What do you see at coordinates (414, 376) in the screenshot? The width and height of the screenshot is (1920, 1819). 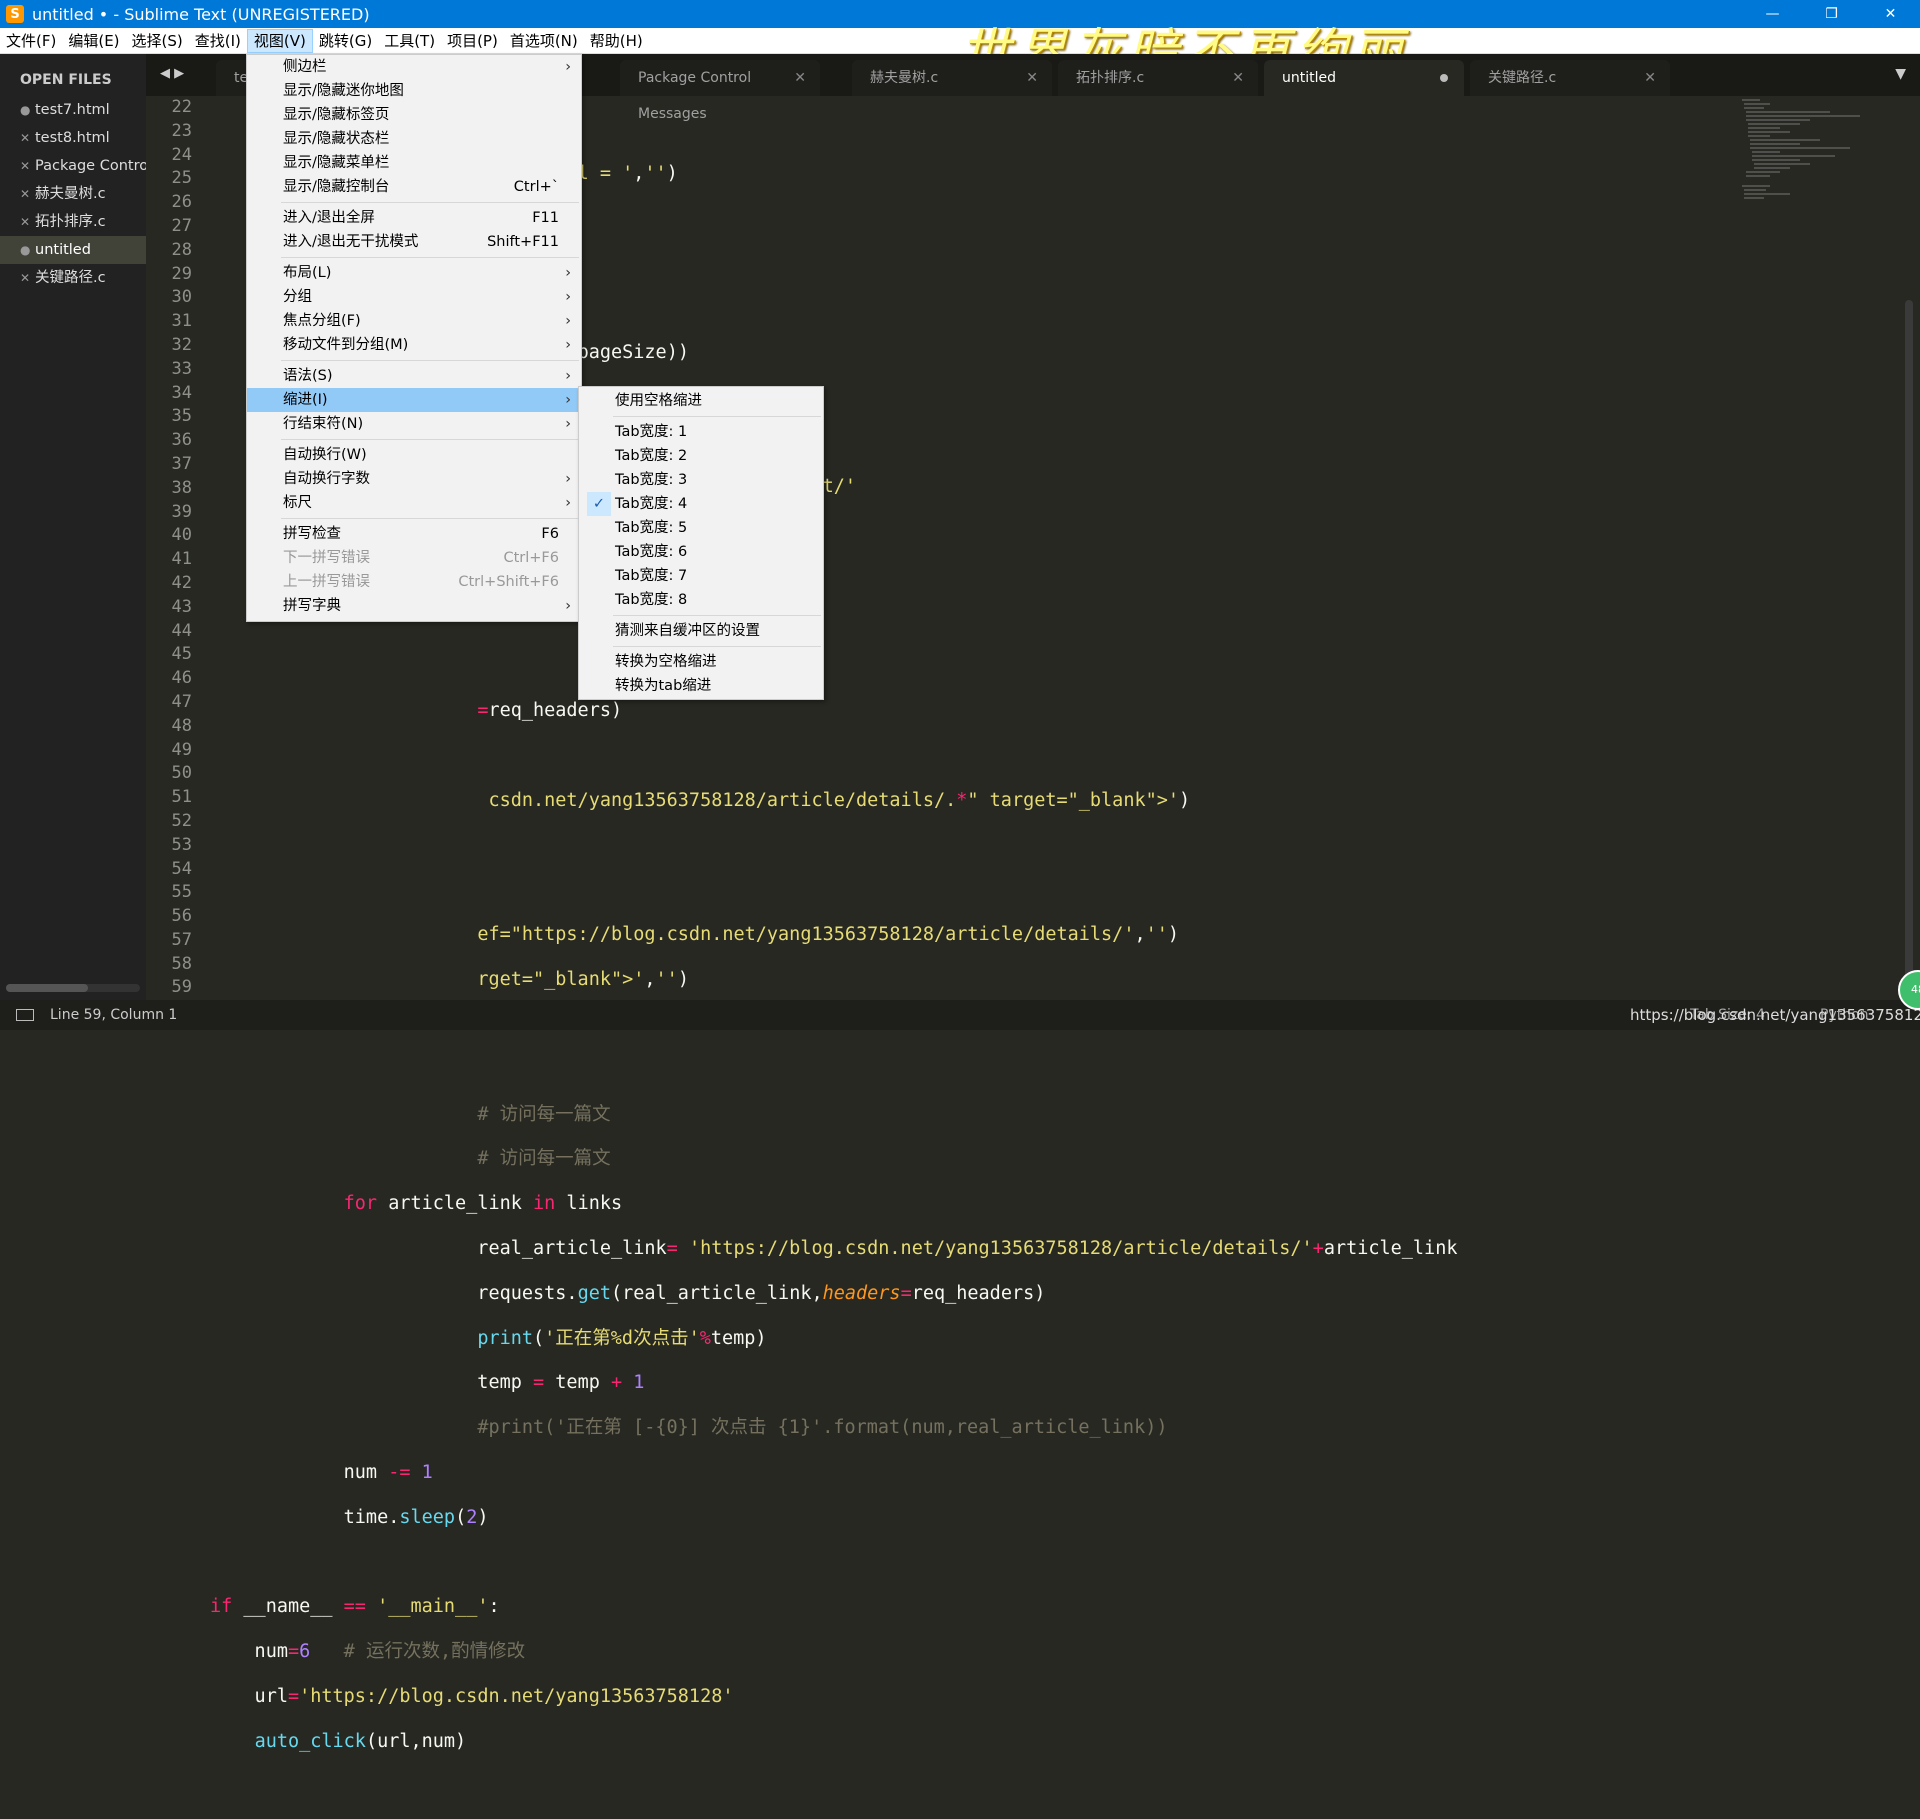 I see `menu-item: 语法(S) ›` at bounding box center [414, 376].